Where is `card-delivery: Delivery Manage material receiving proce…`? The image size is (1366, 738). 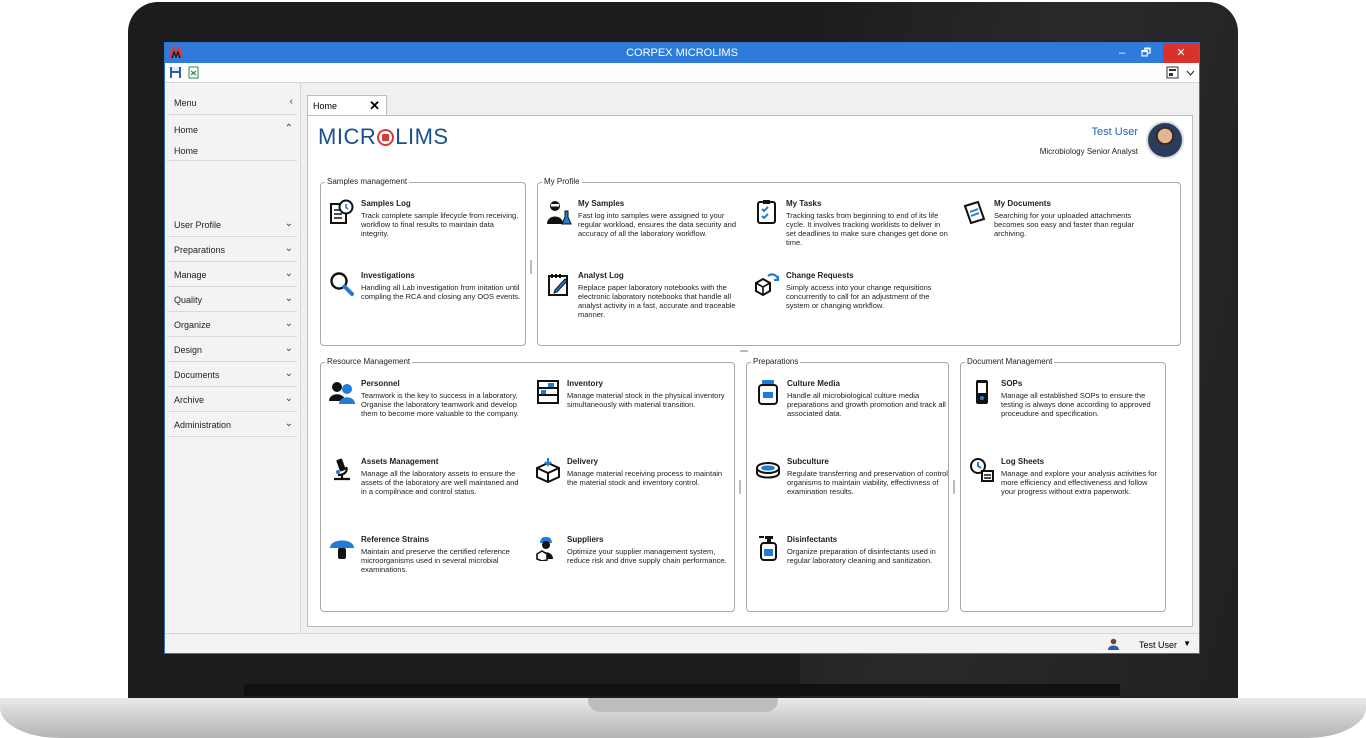
card-delivery: Delivery Manage material receiving proce… is located at coordinates (633, 487).